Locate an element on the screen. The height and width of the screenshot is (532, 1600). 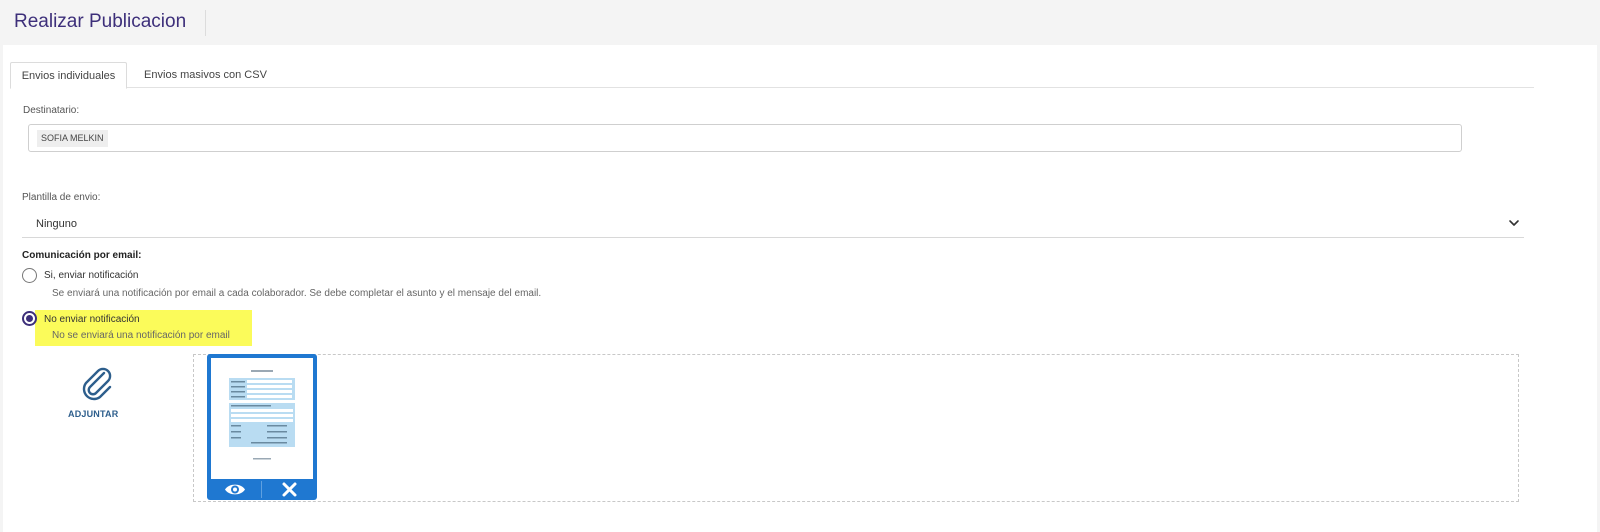
document-preview-image is located at coordinates (262, 418).